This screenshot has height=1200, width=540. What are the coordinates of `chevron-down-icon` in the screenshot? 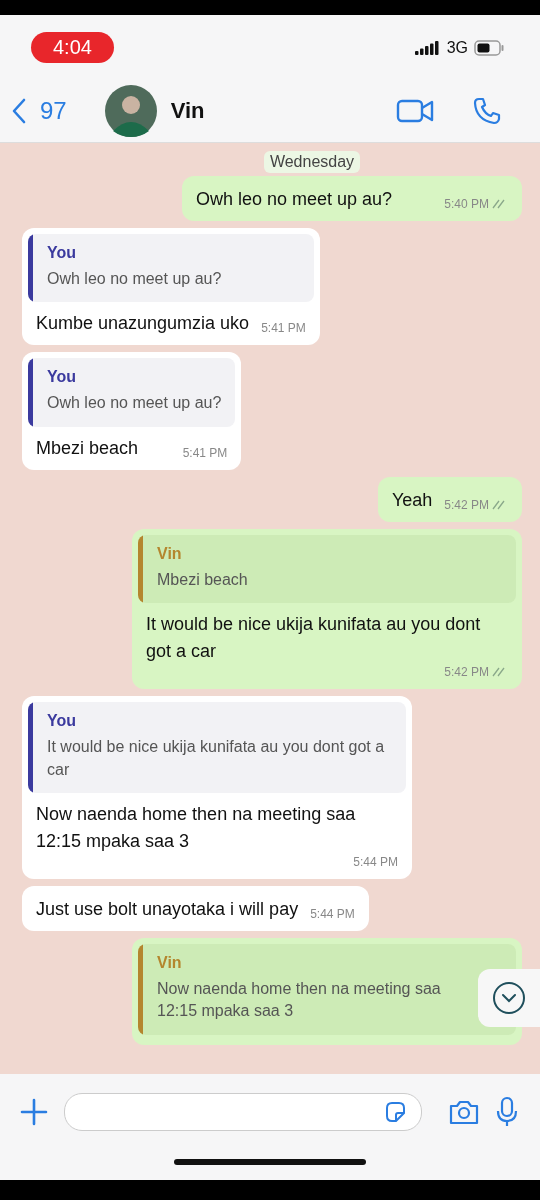 It's located at (509, 998).